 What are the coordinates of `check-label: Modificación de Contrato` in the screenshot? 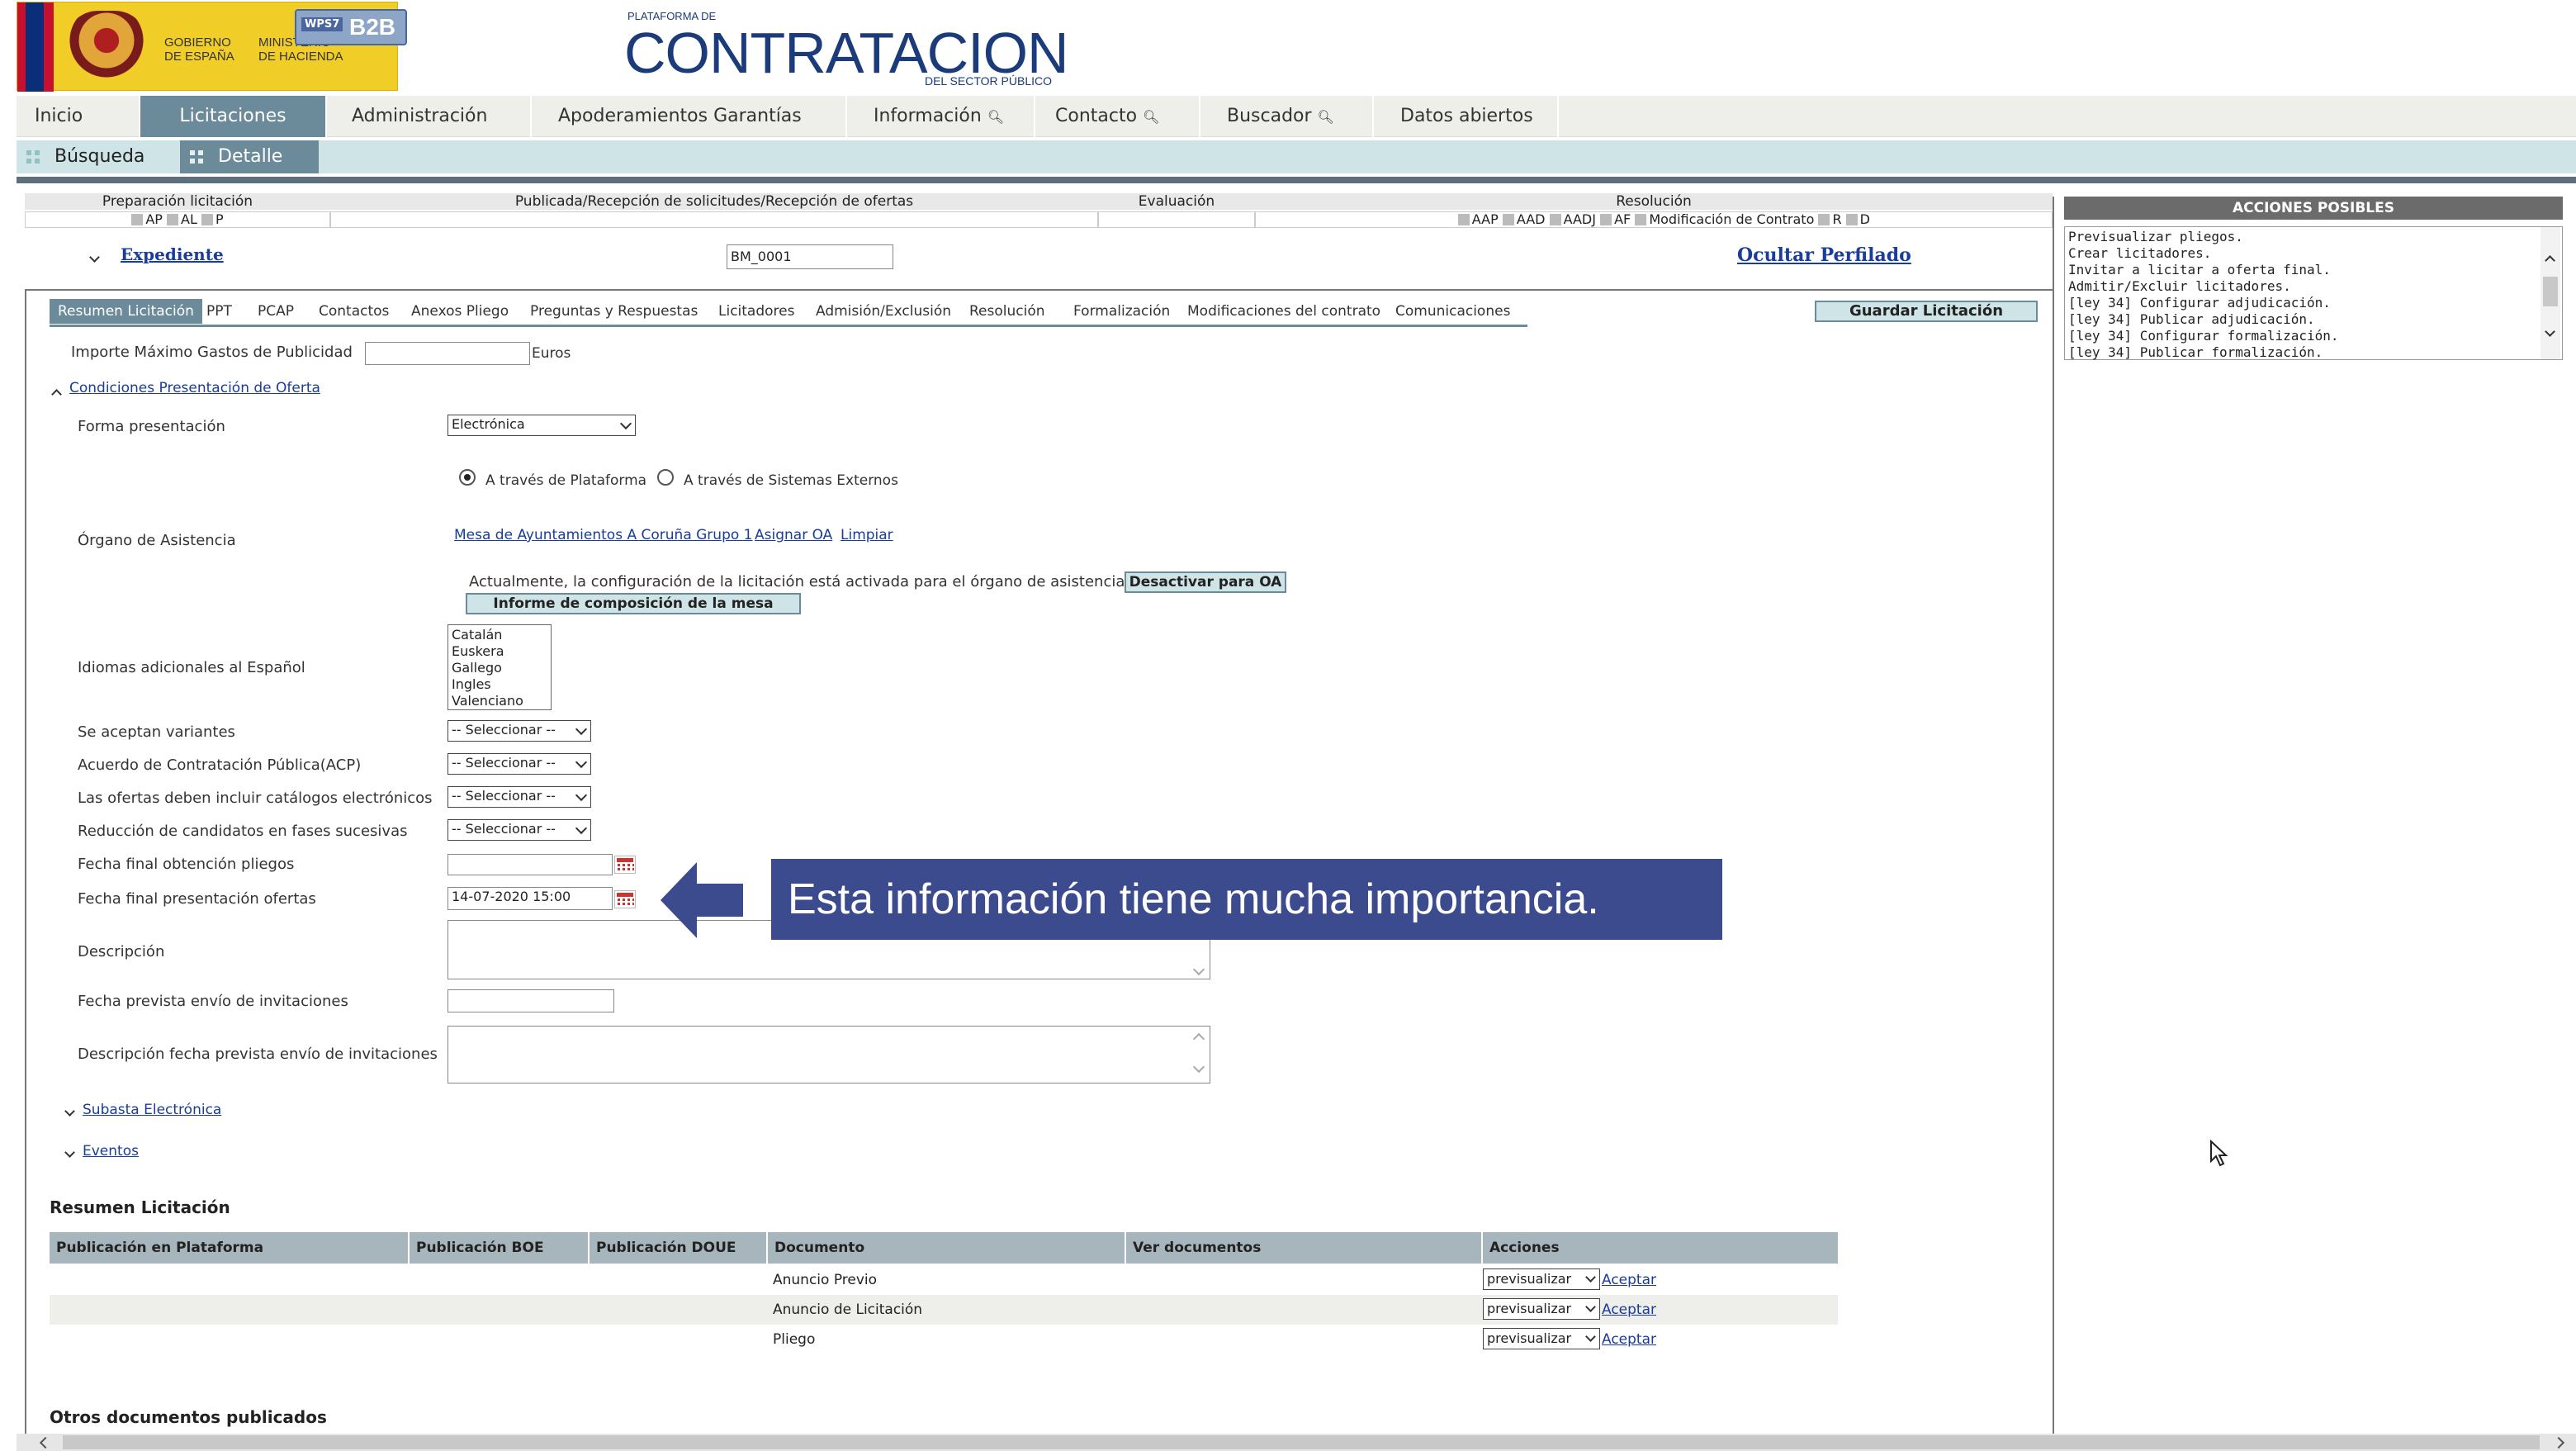 It's located at (1732, 219).